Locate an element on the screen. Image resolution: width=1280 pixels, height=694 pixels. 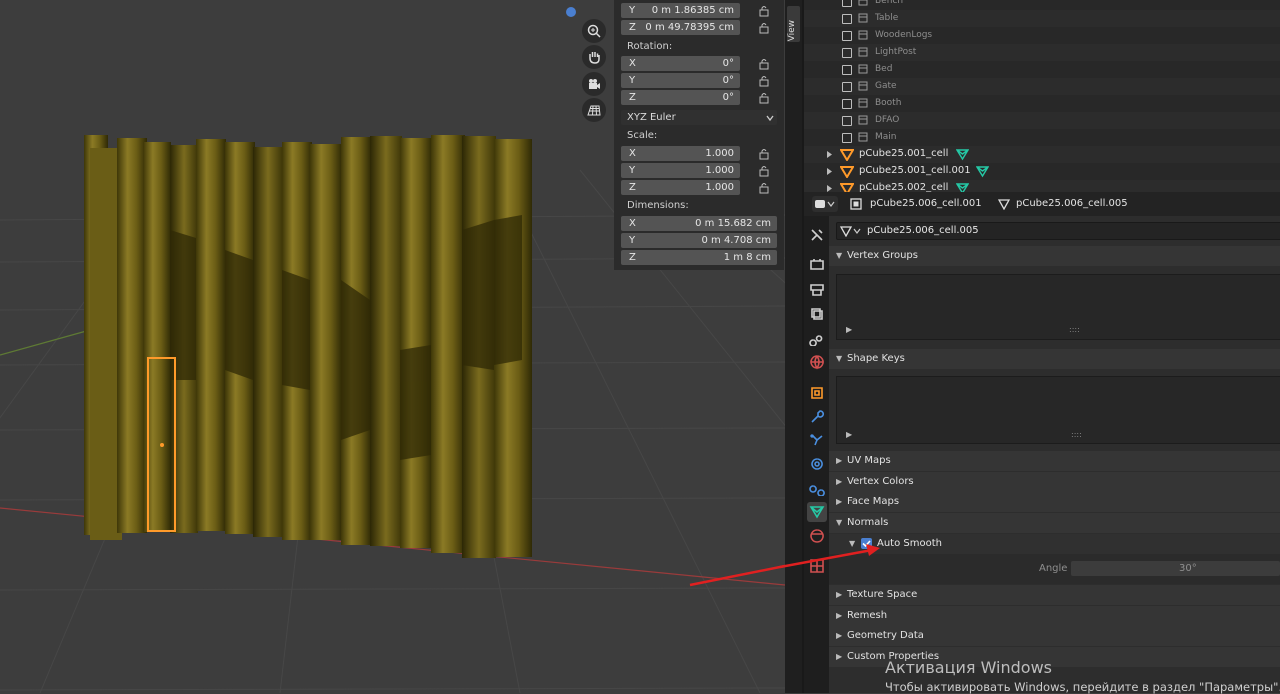
tab-particles is located at coordinates (817, 440).